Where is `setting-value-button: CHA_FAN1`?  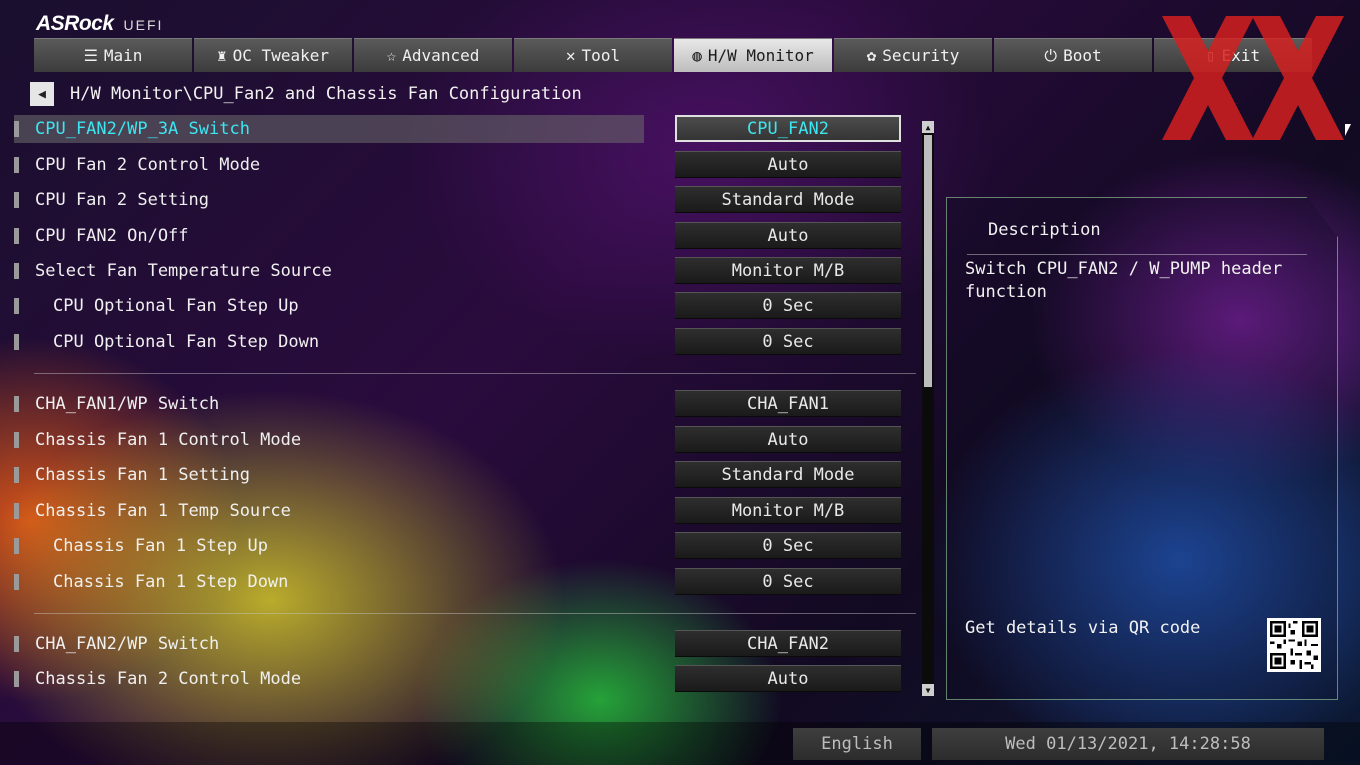
setting-value-button: CHA_FAN1 is located at coordinates (788, 403).